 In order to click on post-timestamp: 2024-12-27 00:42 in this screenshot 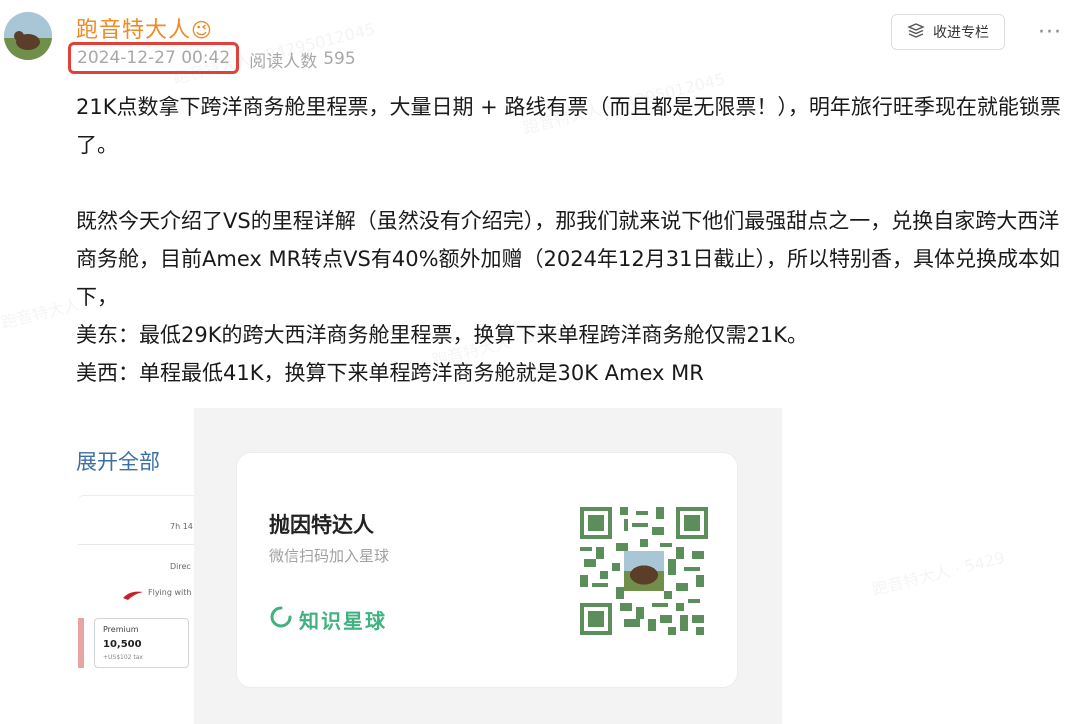, I will do `click(154, 58)`.